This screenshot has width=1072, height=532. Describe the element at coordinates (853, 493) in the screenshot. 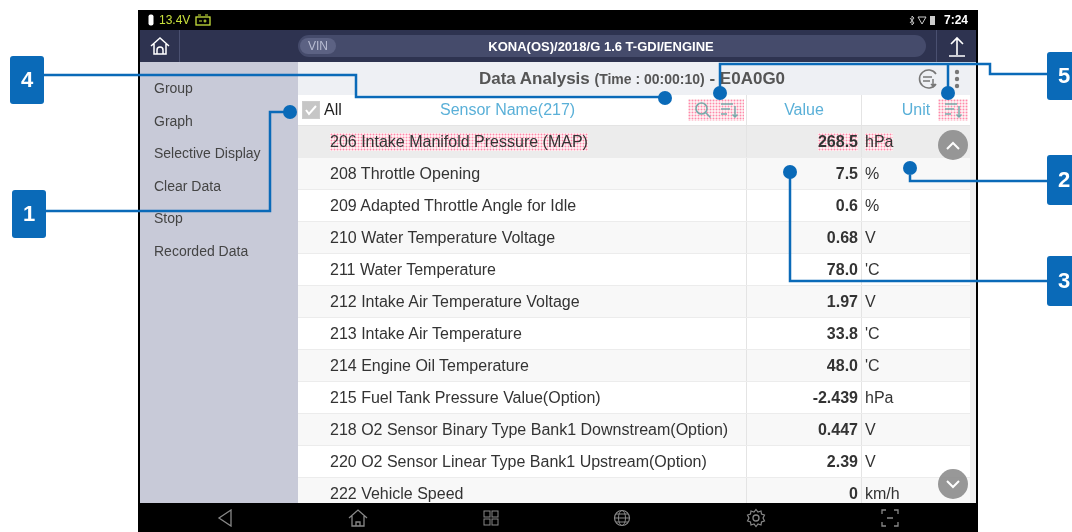

I see `sensor-value: 0` at that location.